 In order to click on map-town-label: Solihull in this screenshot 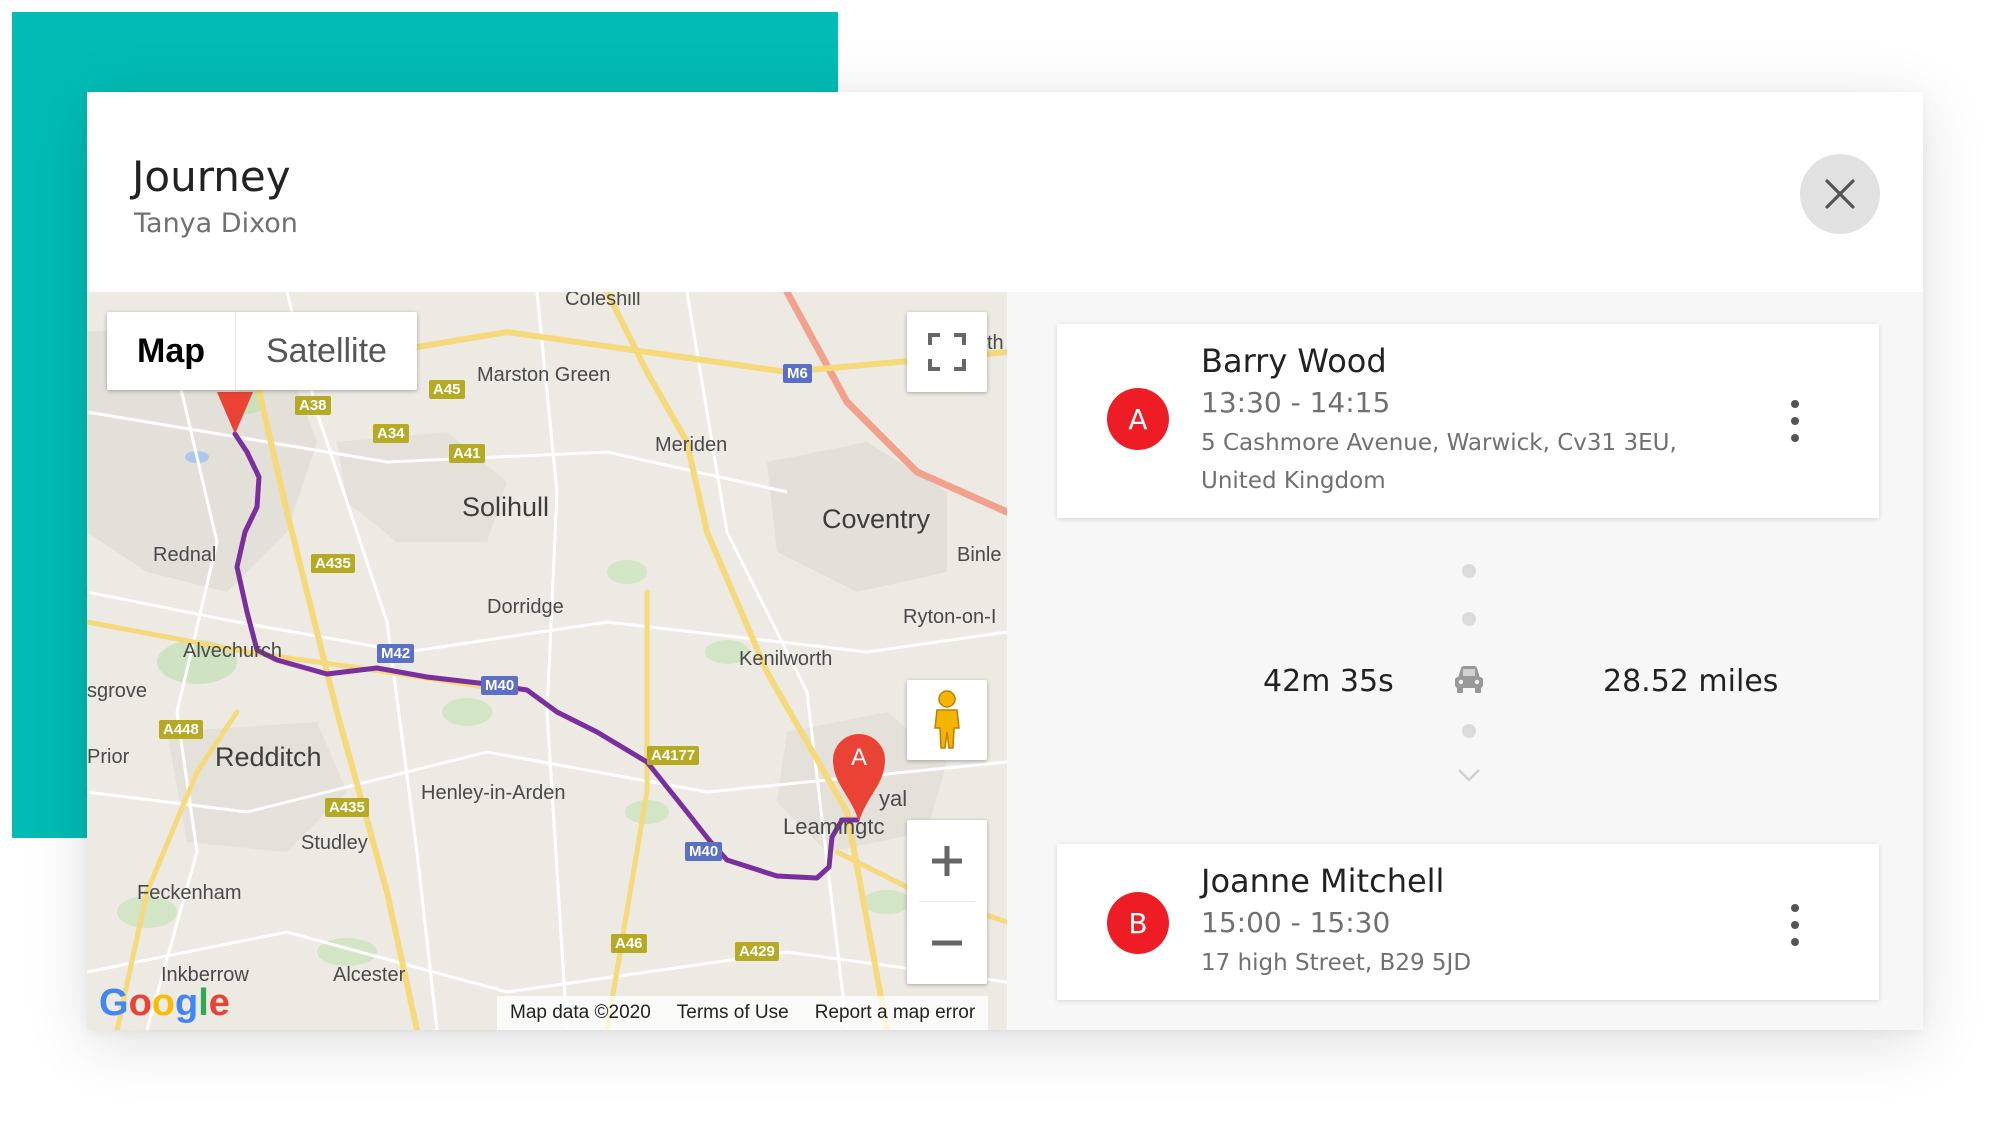, I will do `click(506, 507)`.